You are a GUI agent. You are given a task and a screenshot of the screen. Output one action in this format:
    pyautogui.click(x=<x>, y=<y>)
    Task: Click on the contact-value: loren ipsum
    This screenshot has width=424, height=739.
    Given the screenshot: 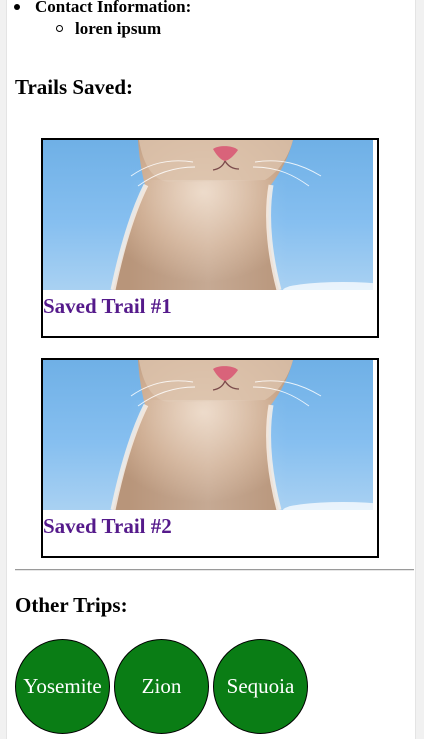 What is the action you would take?
    pyautogui.click(x=118, y=28)
    